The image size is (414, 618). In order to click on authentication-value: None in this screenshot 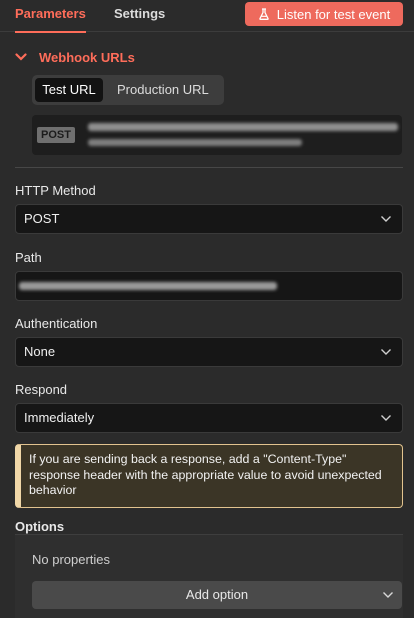, I will do `click(40, 351)`.